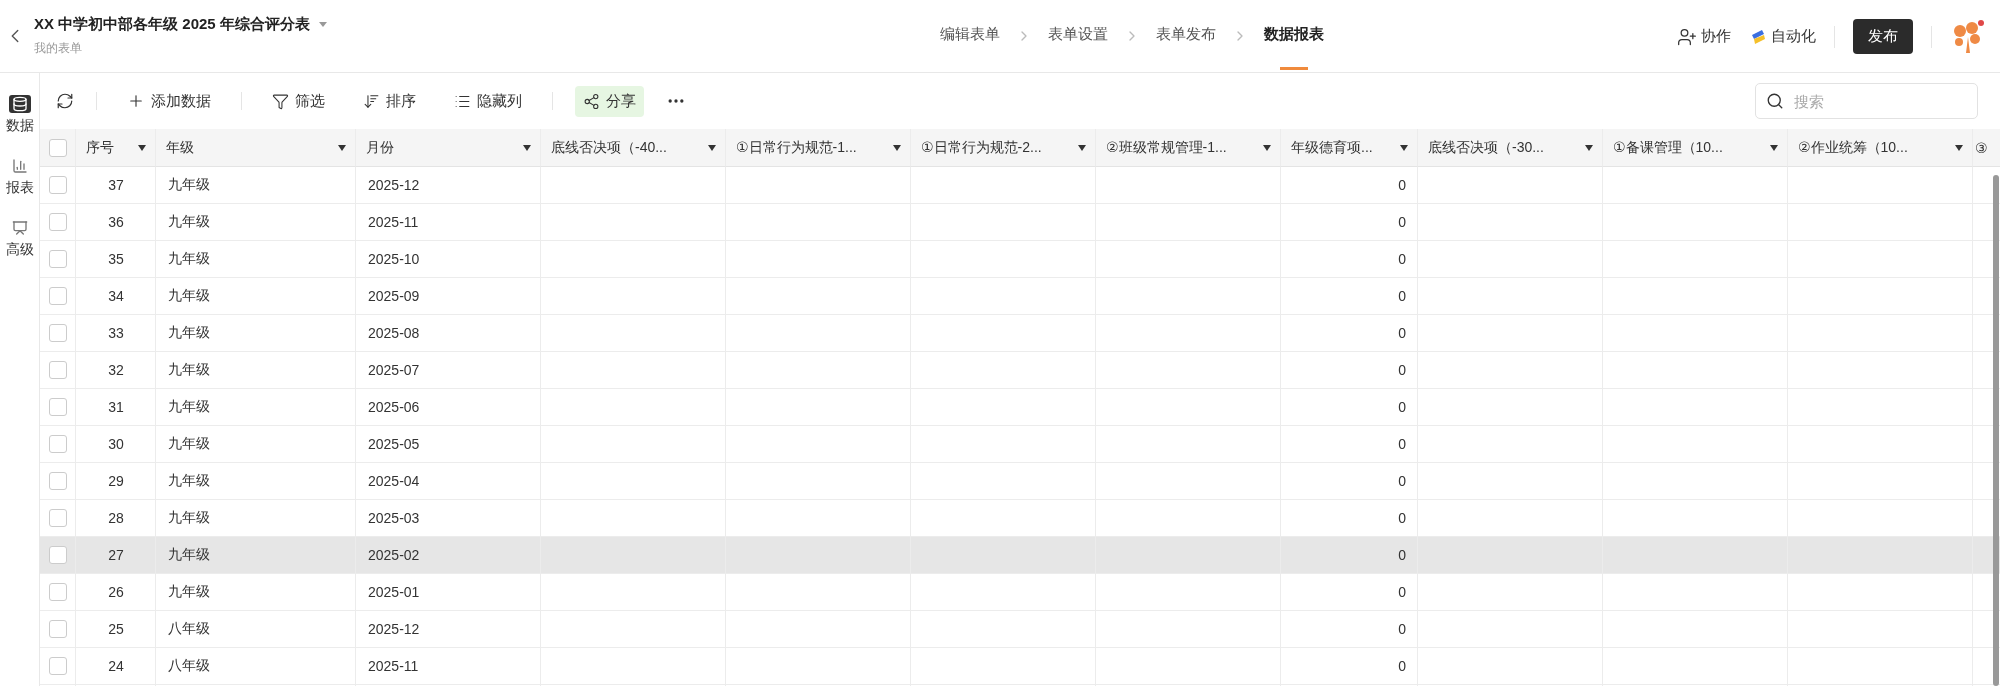 This screenshot has height=686, width=2000. I want to click on table-cell-text: 33, so click(116, 333).